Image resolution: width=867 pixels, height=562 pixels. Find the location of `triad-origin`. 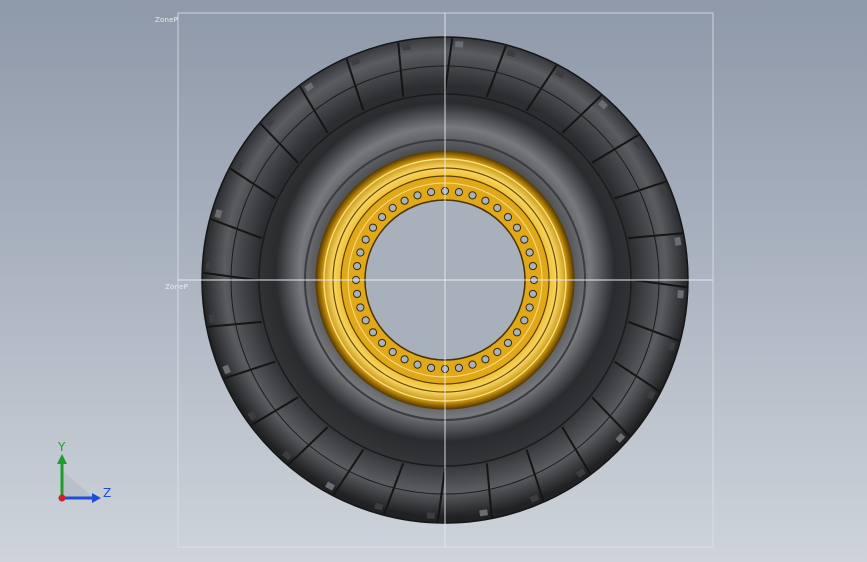

triad-origin is located at coordinates (62, 498).